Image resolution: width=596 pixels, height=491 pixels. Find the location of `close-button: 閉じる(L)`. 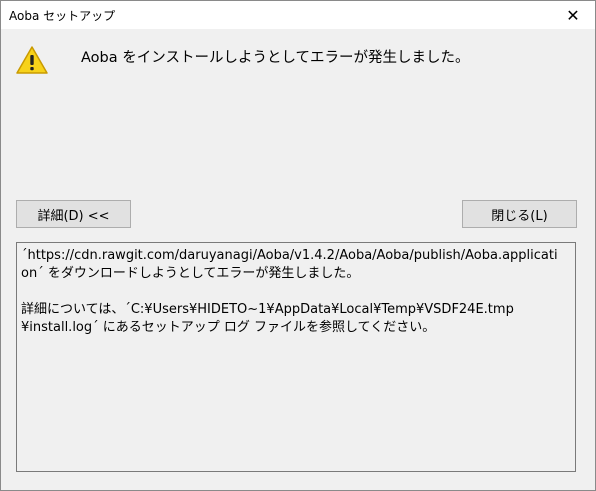

close-button: 閉じる(L) is located at coordinates (519, 214).